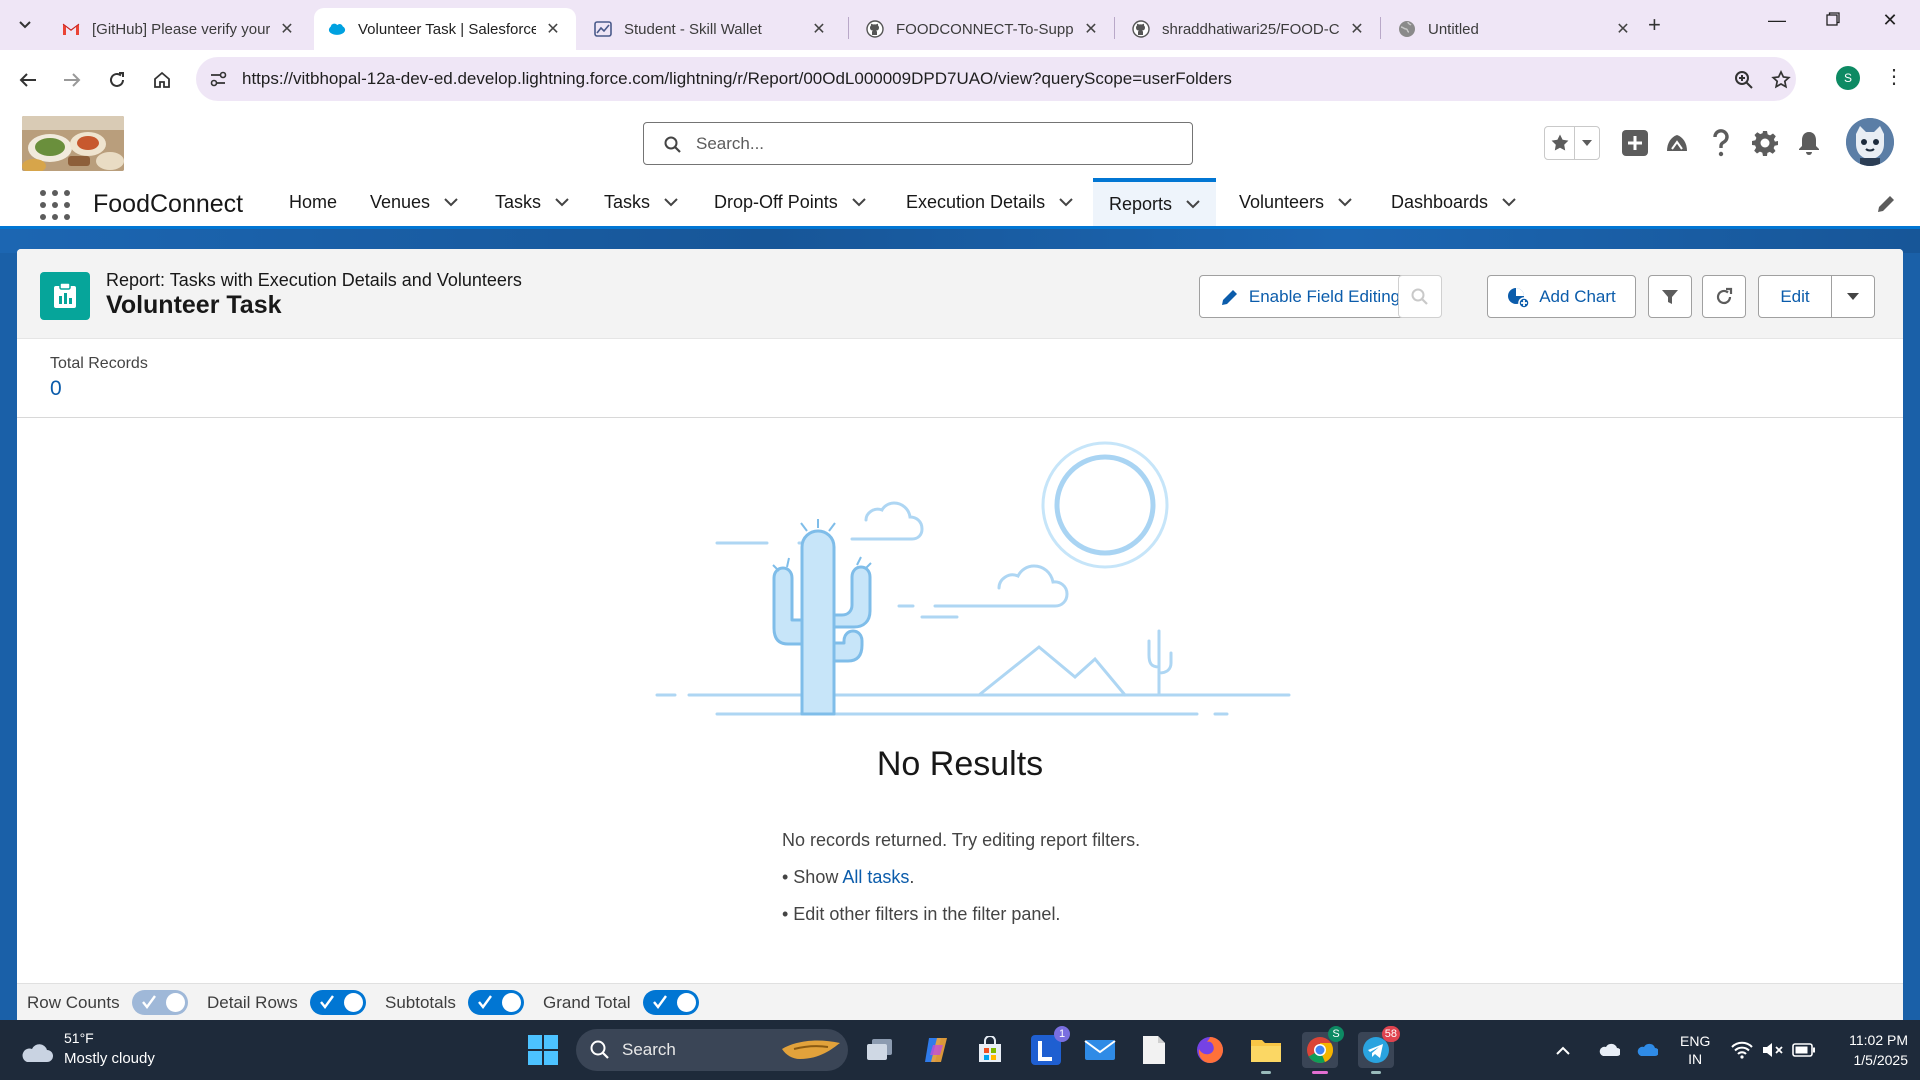 This screenshot has height=1080, width=1920. Describe the element at coordinates (179, 29) in the screenshot. I see `browser-tab-gmail: [GitHub] Please verify your ✕` at that location.